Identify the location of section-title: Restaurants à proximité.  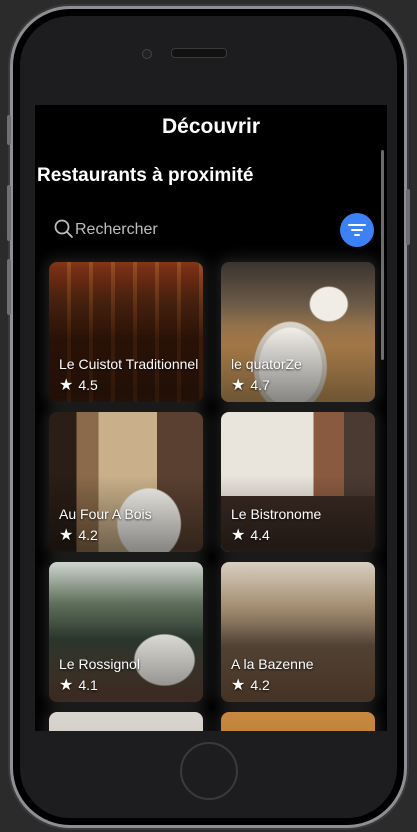
(145, 175).